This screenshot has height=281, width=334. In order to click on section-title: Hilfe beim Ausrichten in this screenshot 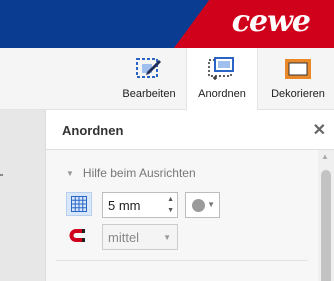, I will do `click(139, 173)`.